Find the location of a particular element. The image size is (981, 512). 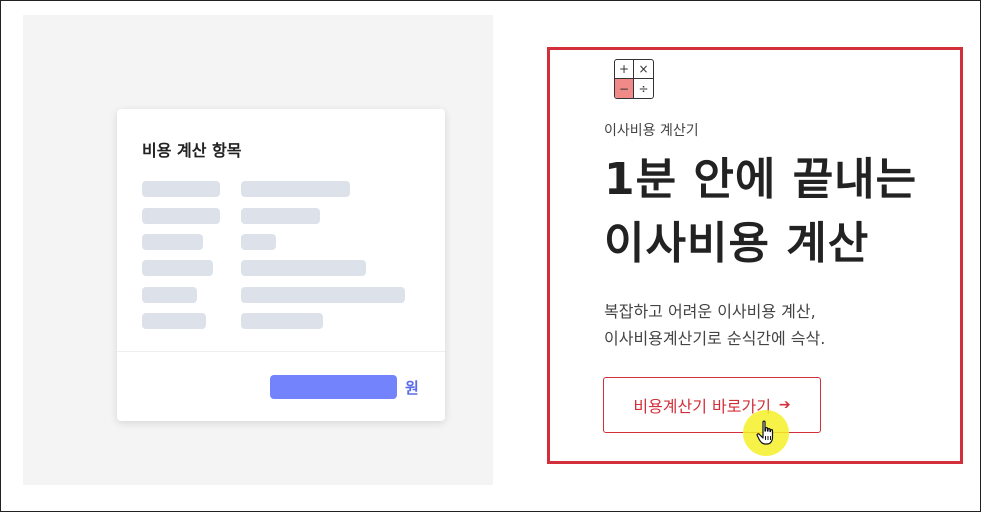

minus-icon: − is located at coordinates (624, 88).